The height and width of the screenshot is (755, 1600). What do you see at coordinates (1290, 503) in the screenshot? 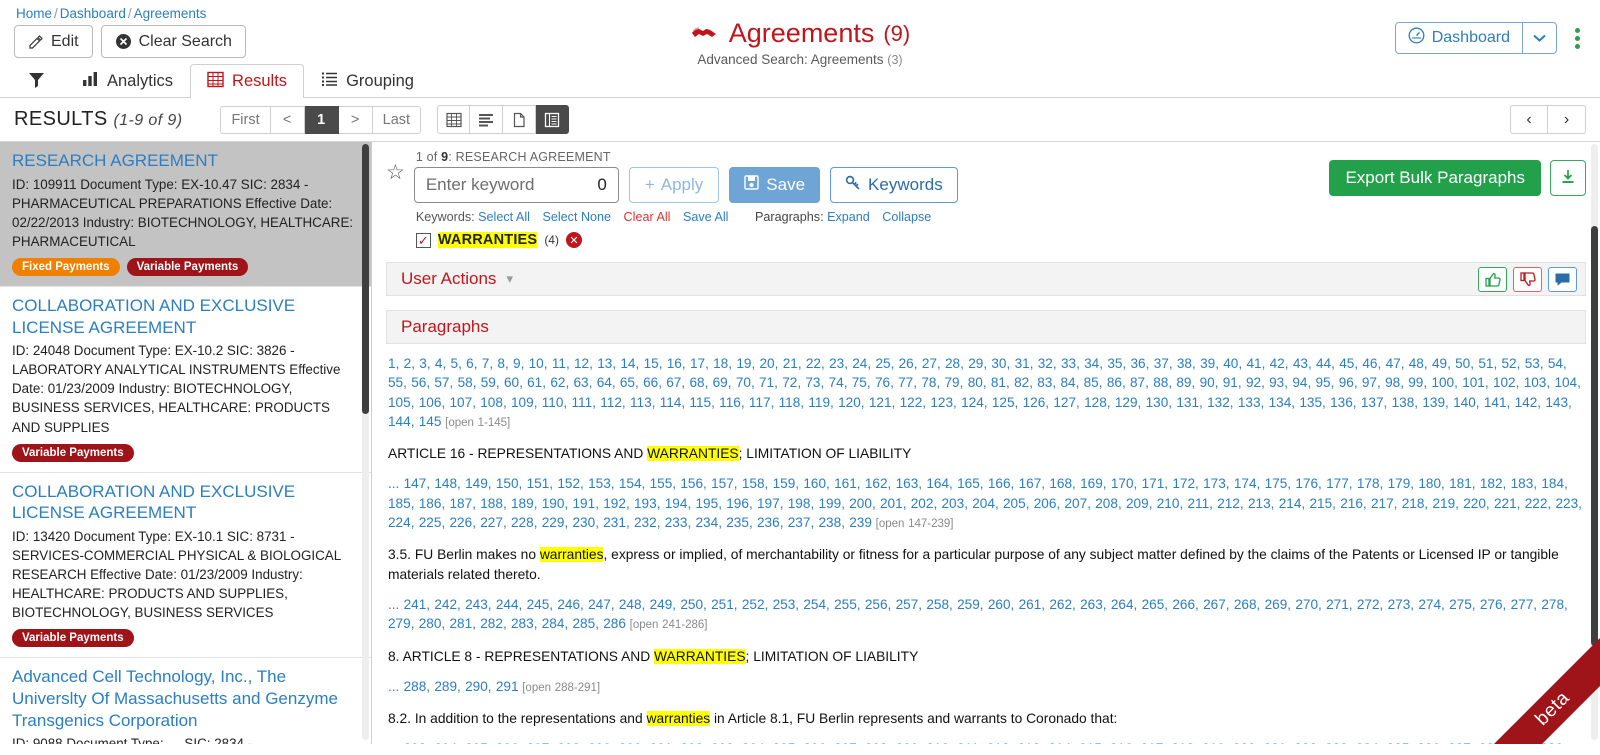
I see `paragraph-link-214: 214` at bounding box center [1290, 503].